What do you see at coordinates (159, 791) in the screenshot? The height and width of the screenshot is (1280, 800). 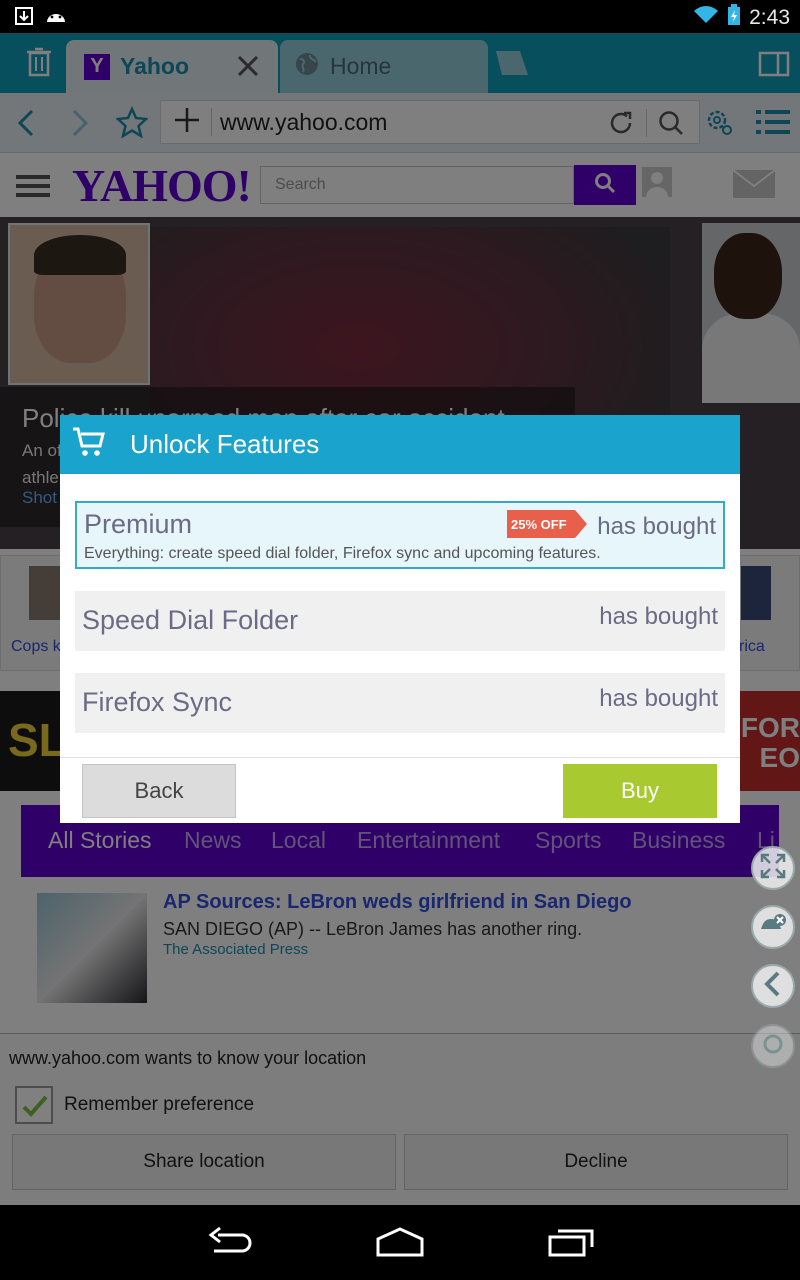 I see `back-button: Back` at bounding box center [159, 791].